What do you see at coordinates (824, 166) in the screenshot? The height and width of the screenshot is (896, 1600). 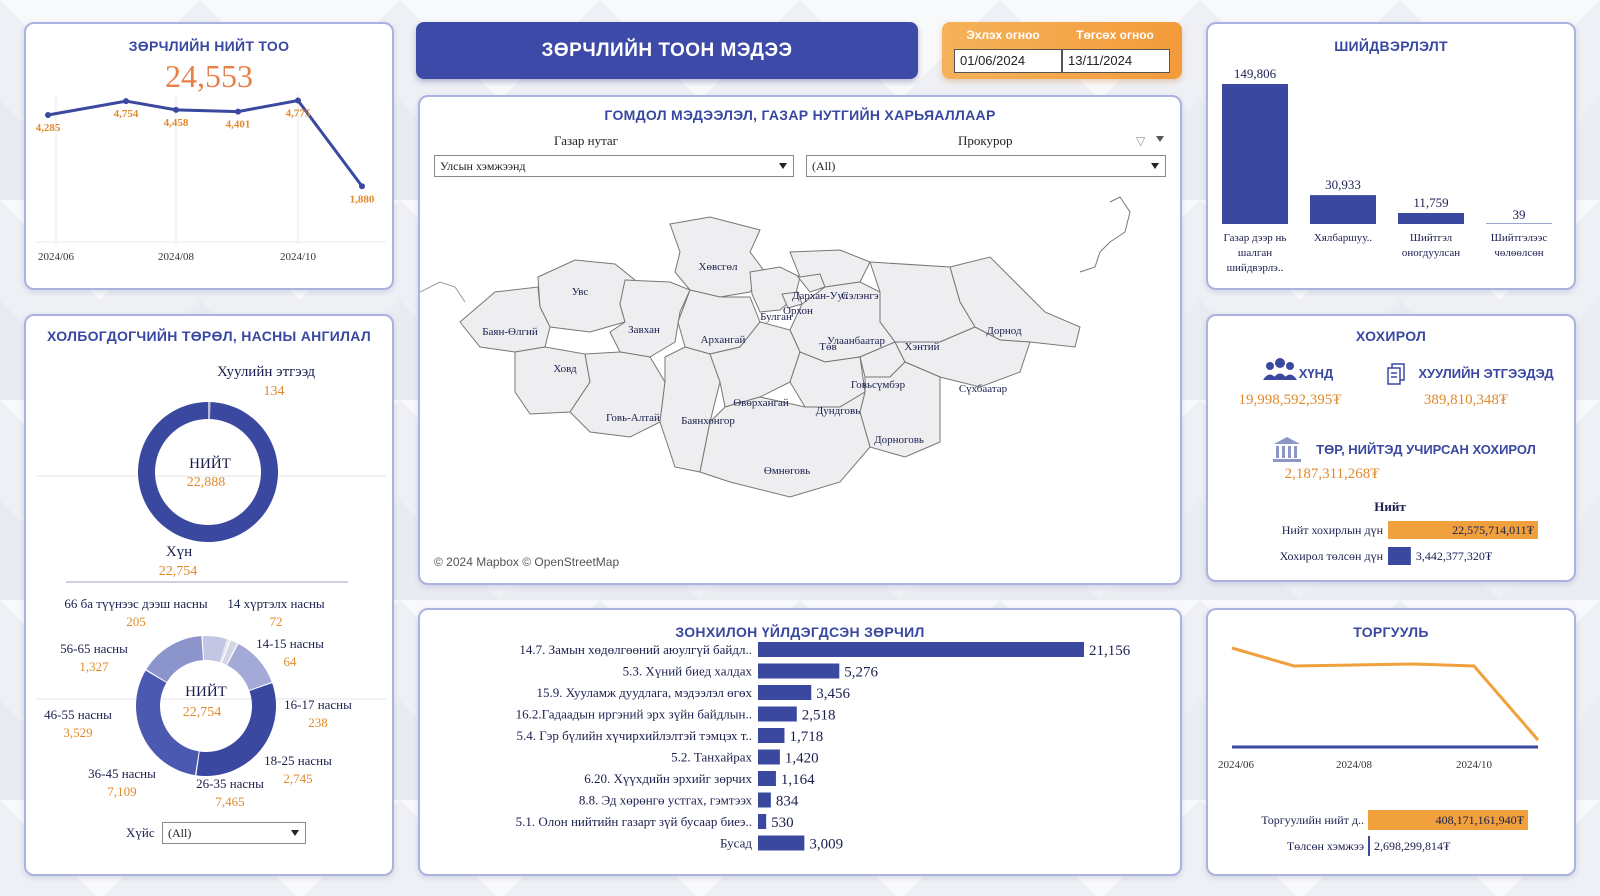 I see `prosecutor-dropdown-value: (All)` at bounding box center [824, 166].